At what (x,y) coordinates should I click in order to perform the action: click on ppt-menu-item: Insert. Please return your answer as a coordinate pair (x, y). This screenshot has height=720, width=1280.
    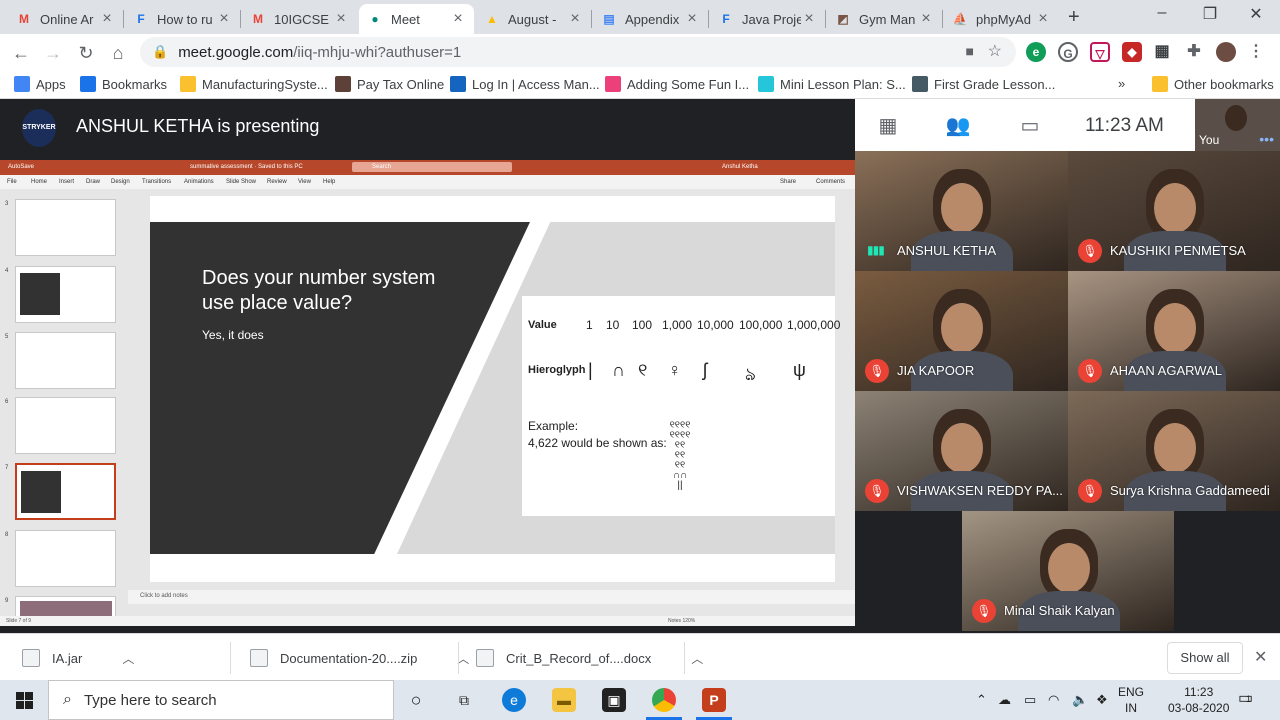
    Looking at the image, I should click on (67, 182).